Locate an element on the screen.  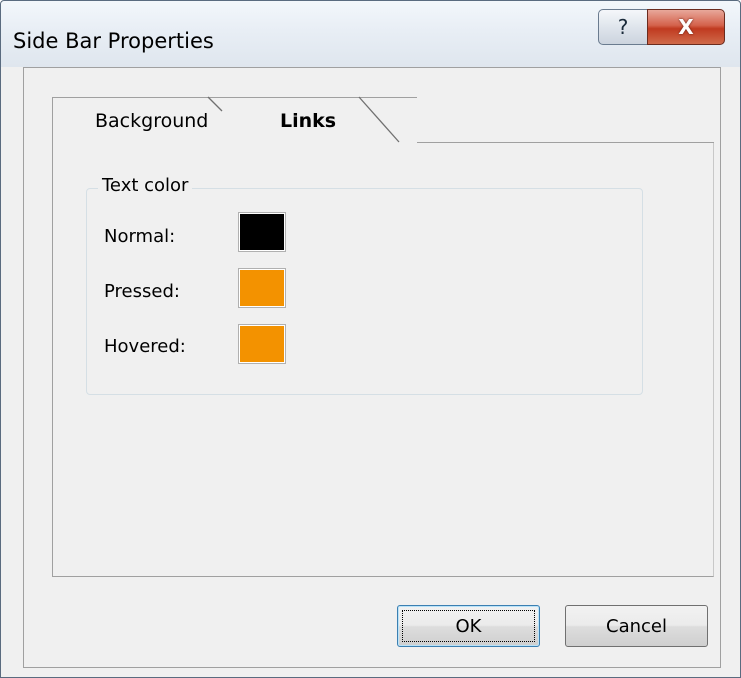
pressed-label: Pressed: is located at coordinates (142, 291).